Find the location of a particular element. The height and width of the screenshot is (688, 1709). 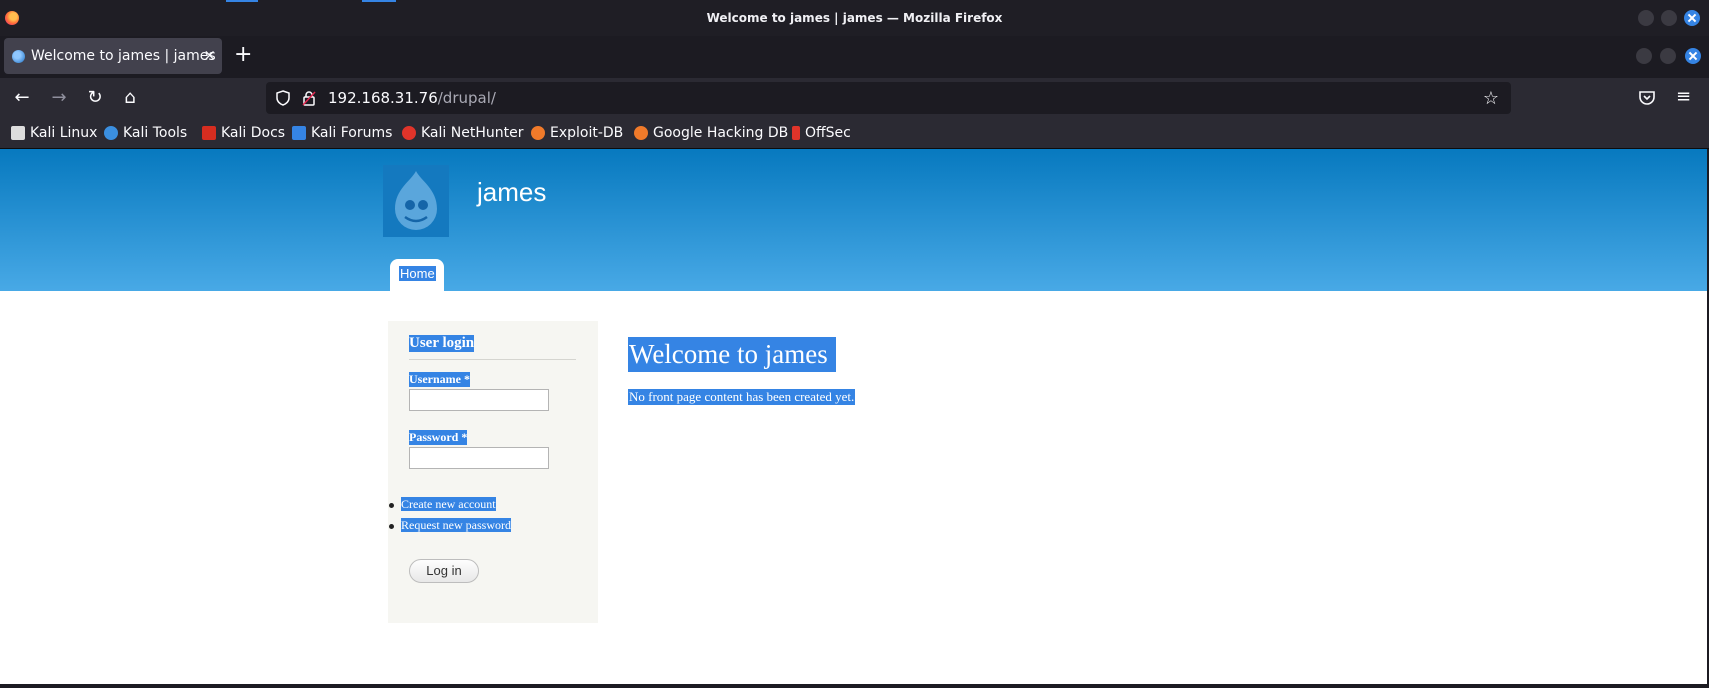

tabbar-minimize-button is located at coordinates (1644, 56).